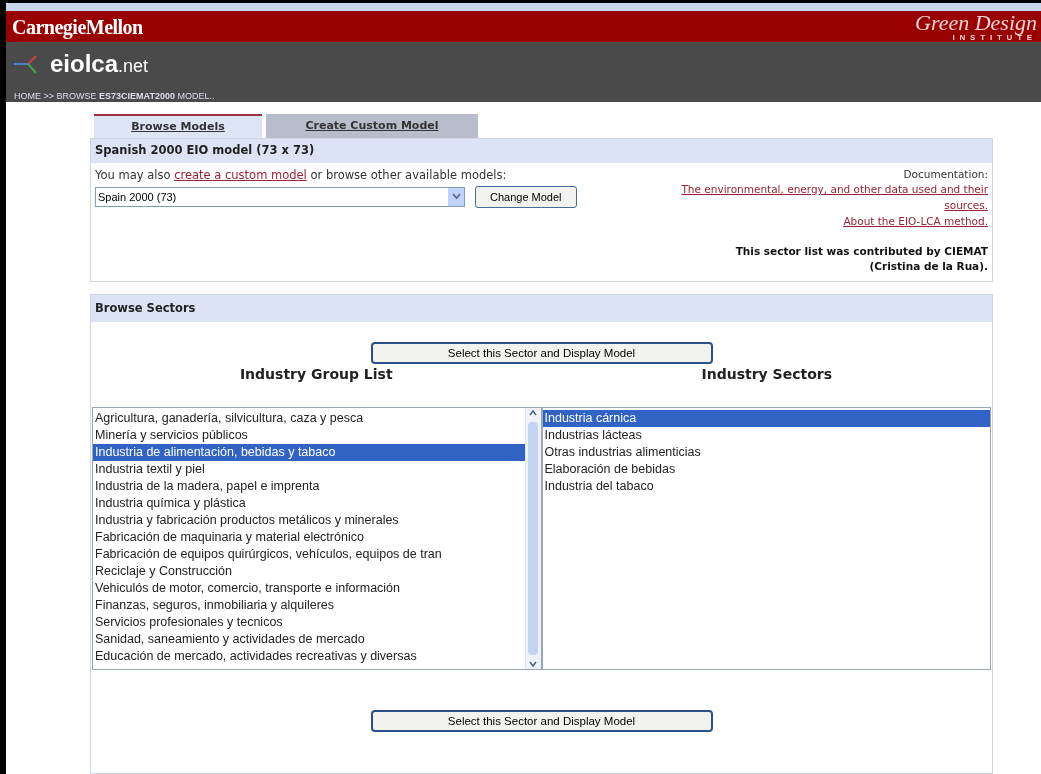 This screenshot has height=774, width=1041. I want to click on list-item: Servicios profesionales y tecnicos, so click(309, 623).